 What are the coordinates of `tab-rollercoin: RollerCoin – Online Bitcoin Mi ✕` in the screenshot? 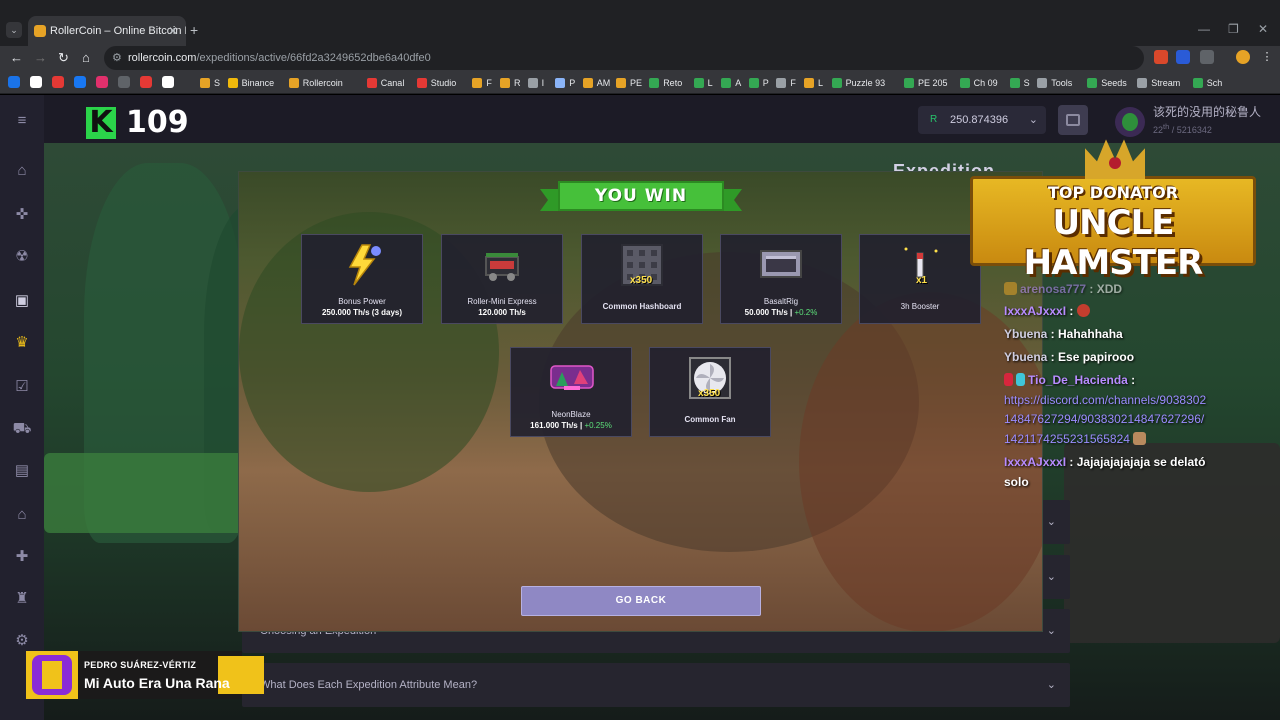 It's located at (107, 31).